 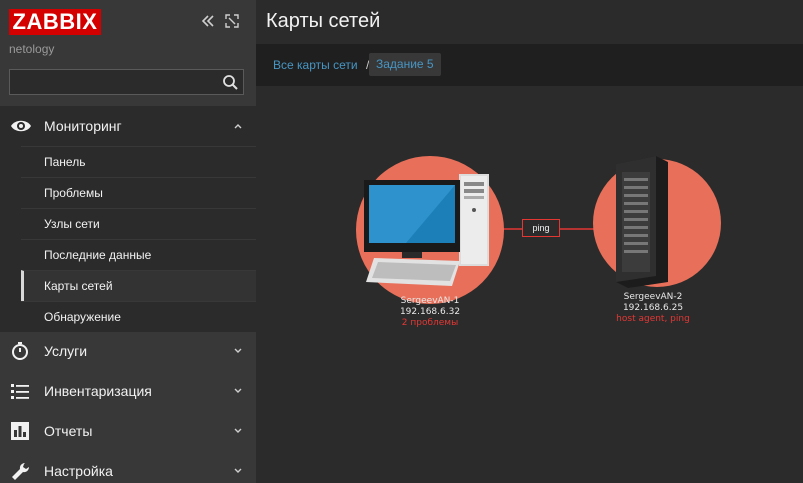 I want to click on submenu-item-hosts: Узлы сети, so click(x=138, y=223).